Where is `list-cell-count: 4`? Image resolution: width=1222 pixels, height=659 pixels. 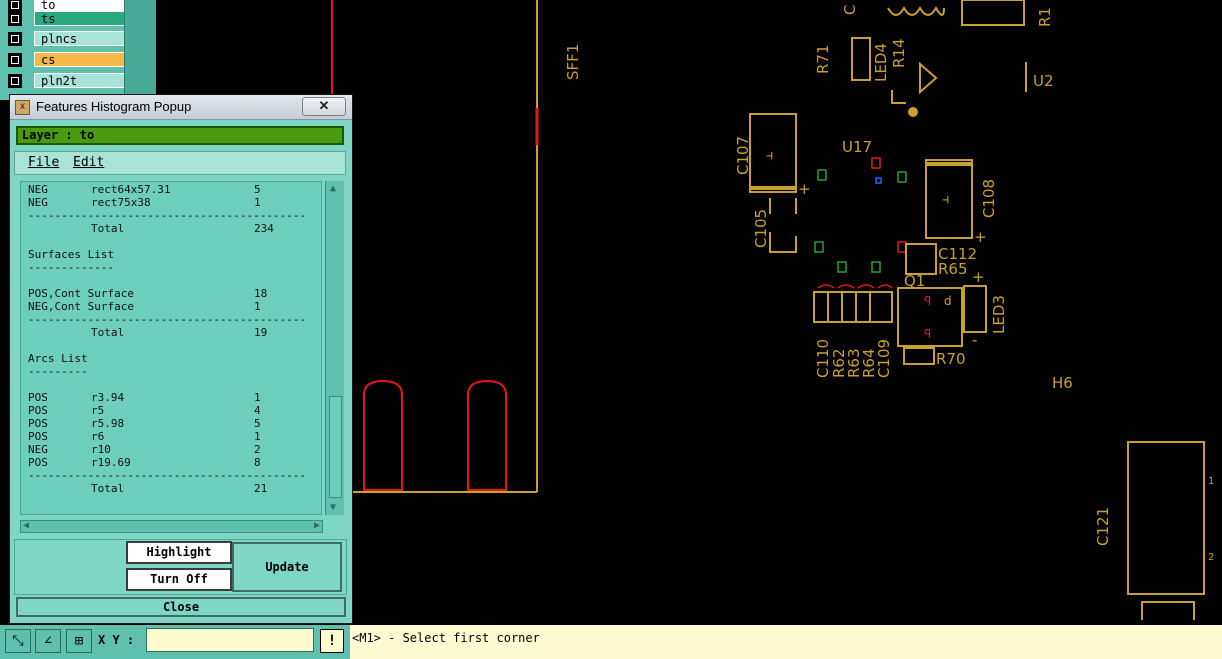 list-cell-count: 4 is located at coordinates (257, 410).